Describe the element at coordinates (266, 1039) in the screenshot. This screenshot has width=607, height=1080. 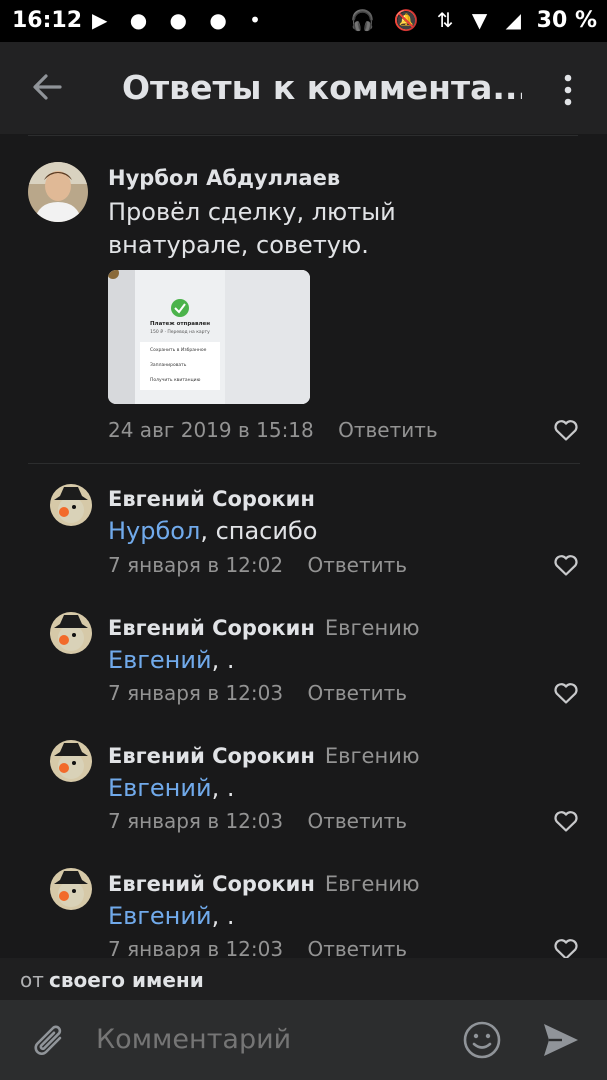
I see `comment-input` at that location.